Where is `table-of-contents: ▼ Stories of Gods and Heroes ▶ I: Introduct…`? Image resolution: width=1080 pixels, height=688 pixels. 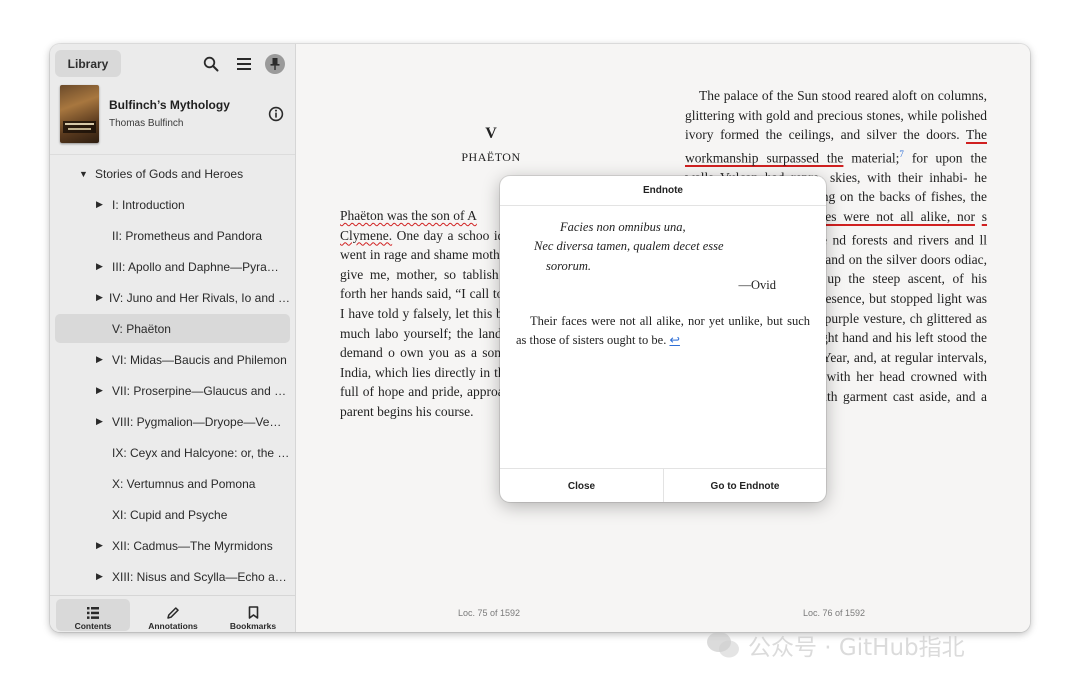
table-of-contents: ▼ Stories of Gods and Heroes ▶ I: Introduct… is located at coordinates (172, 377).